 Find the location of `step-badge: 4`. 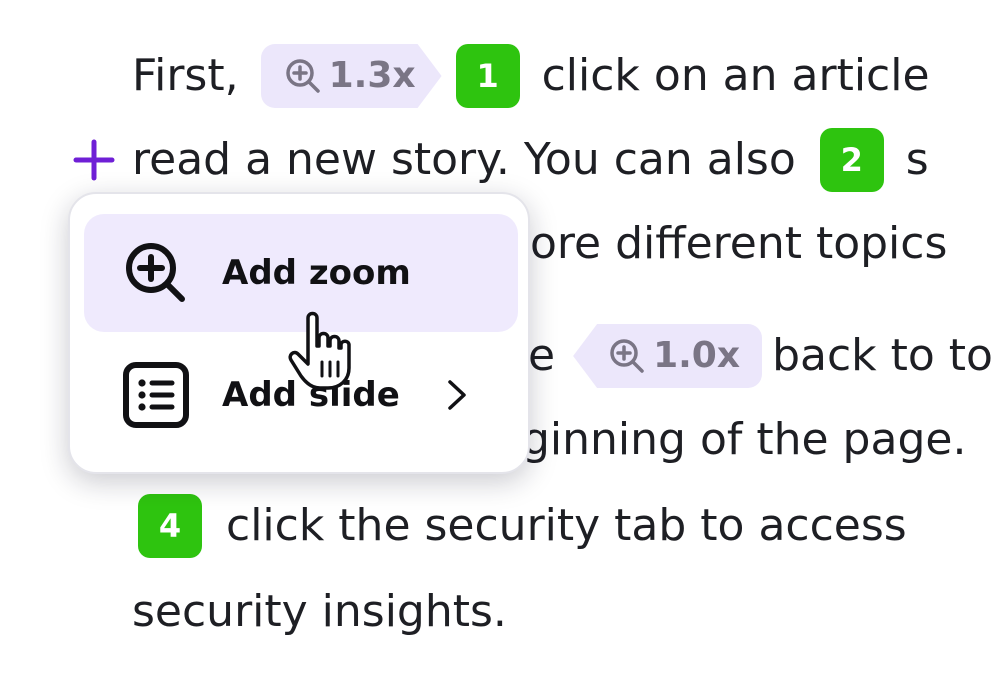

step-badge: 4 is located at coordinates (170, 526).